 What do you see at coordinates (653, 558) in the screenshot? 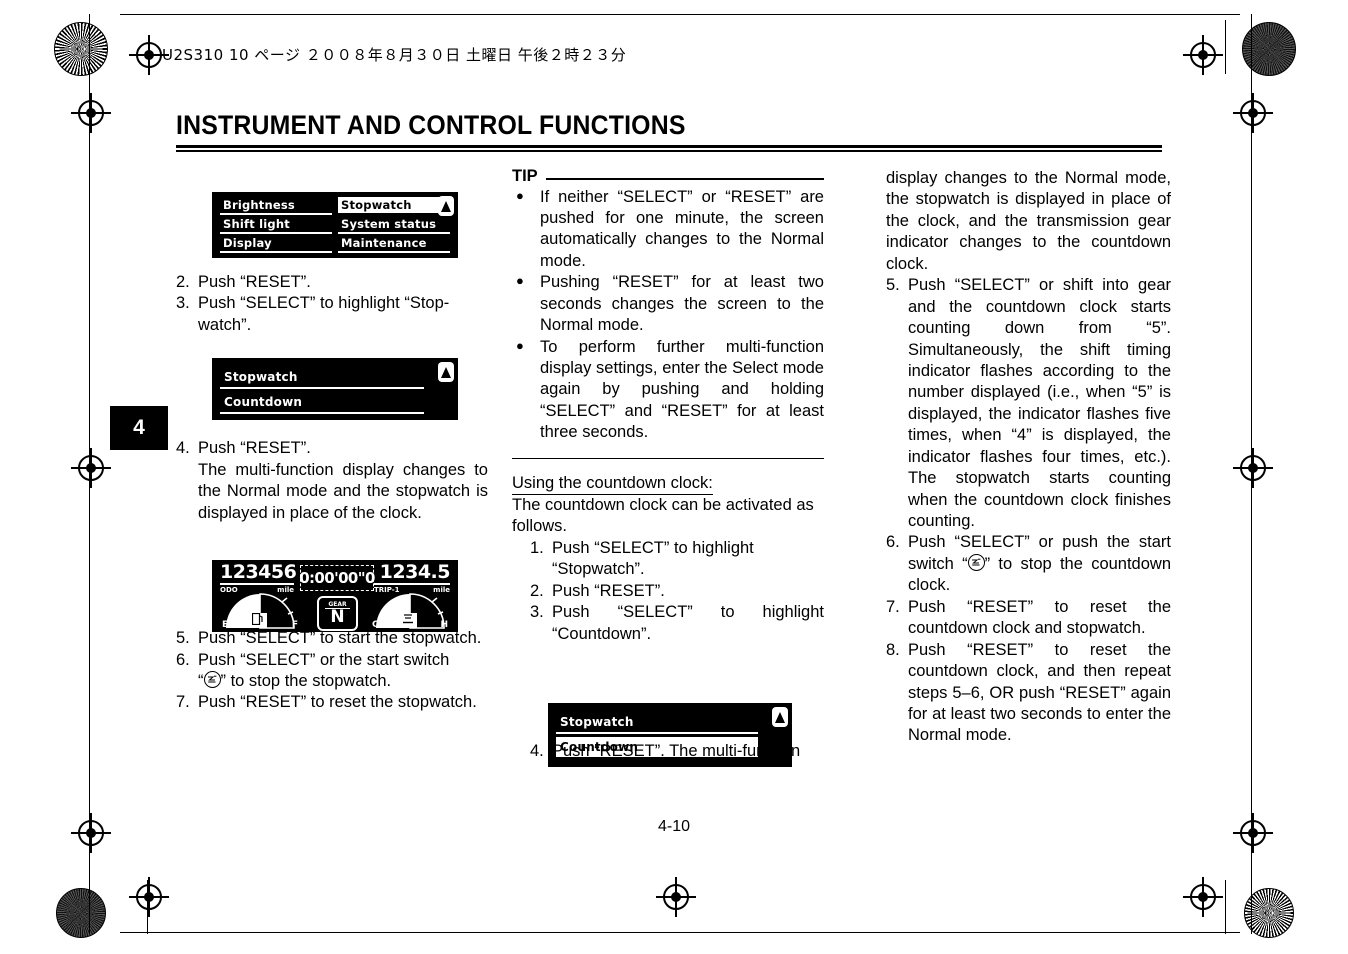
I see `step-text: Push “SELECT” to highlight “Stopwatch”.` at bounding box center [653, 558].